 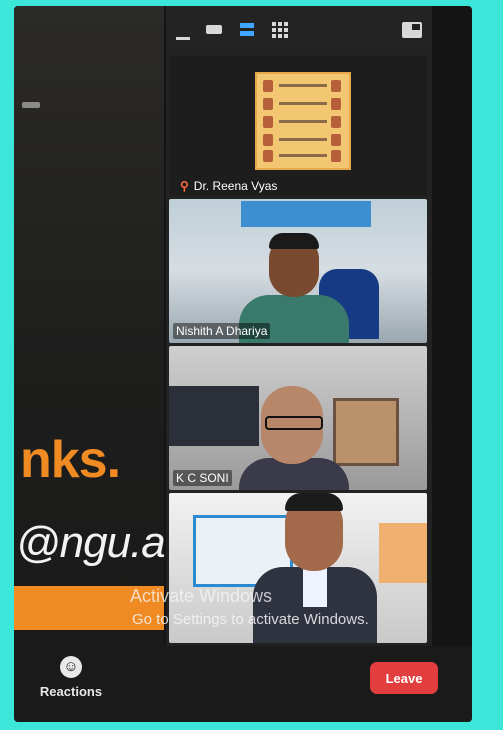 What do you see at coordinates (71, 667) in the screenshot?
I see `smiley-icon: ☺` at bounding box center [71, 667].